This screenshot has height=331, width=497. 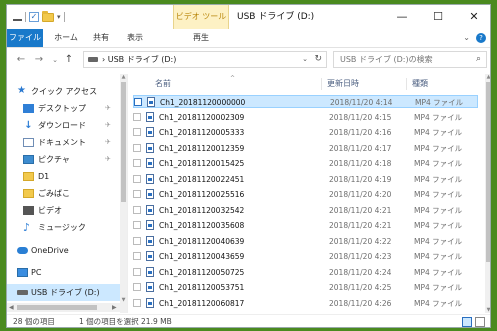 What do you see at coordinates (466, 38) in the screenshot?
I see `ribbon-expand-chevron-icon: ⌄` at bounding box center [466, 38].